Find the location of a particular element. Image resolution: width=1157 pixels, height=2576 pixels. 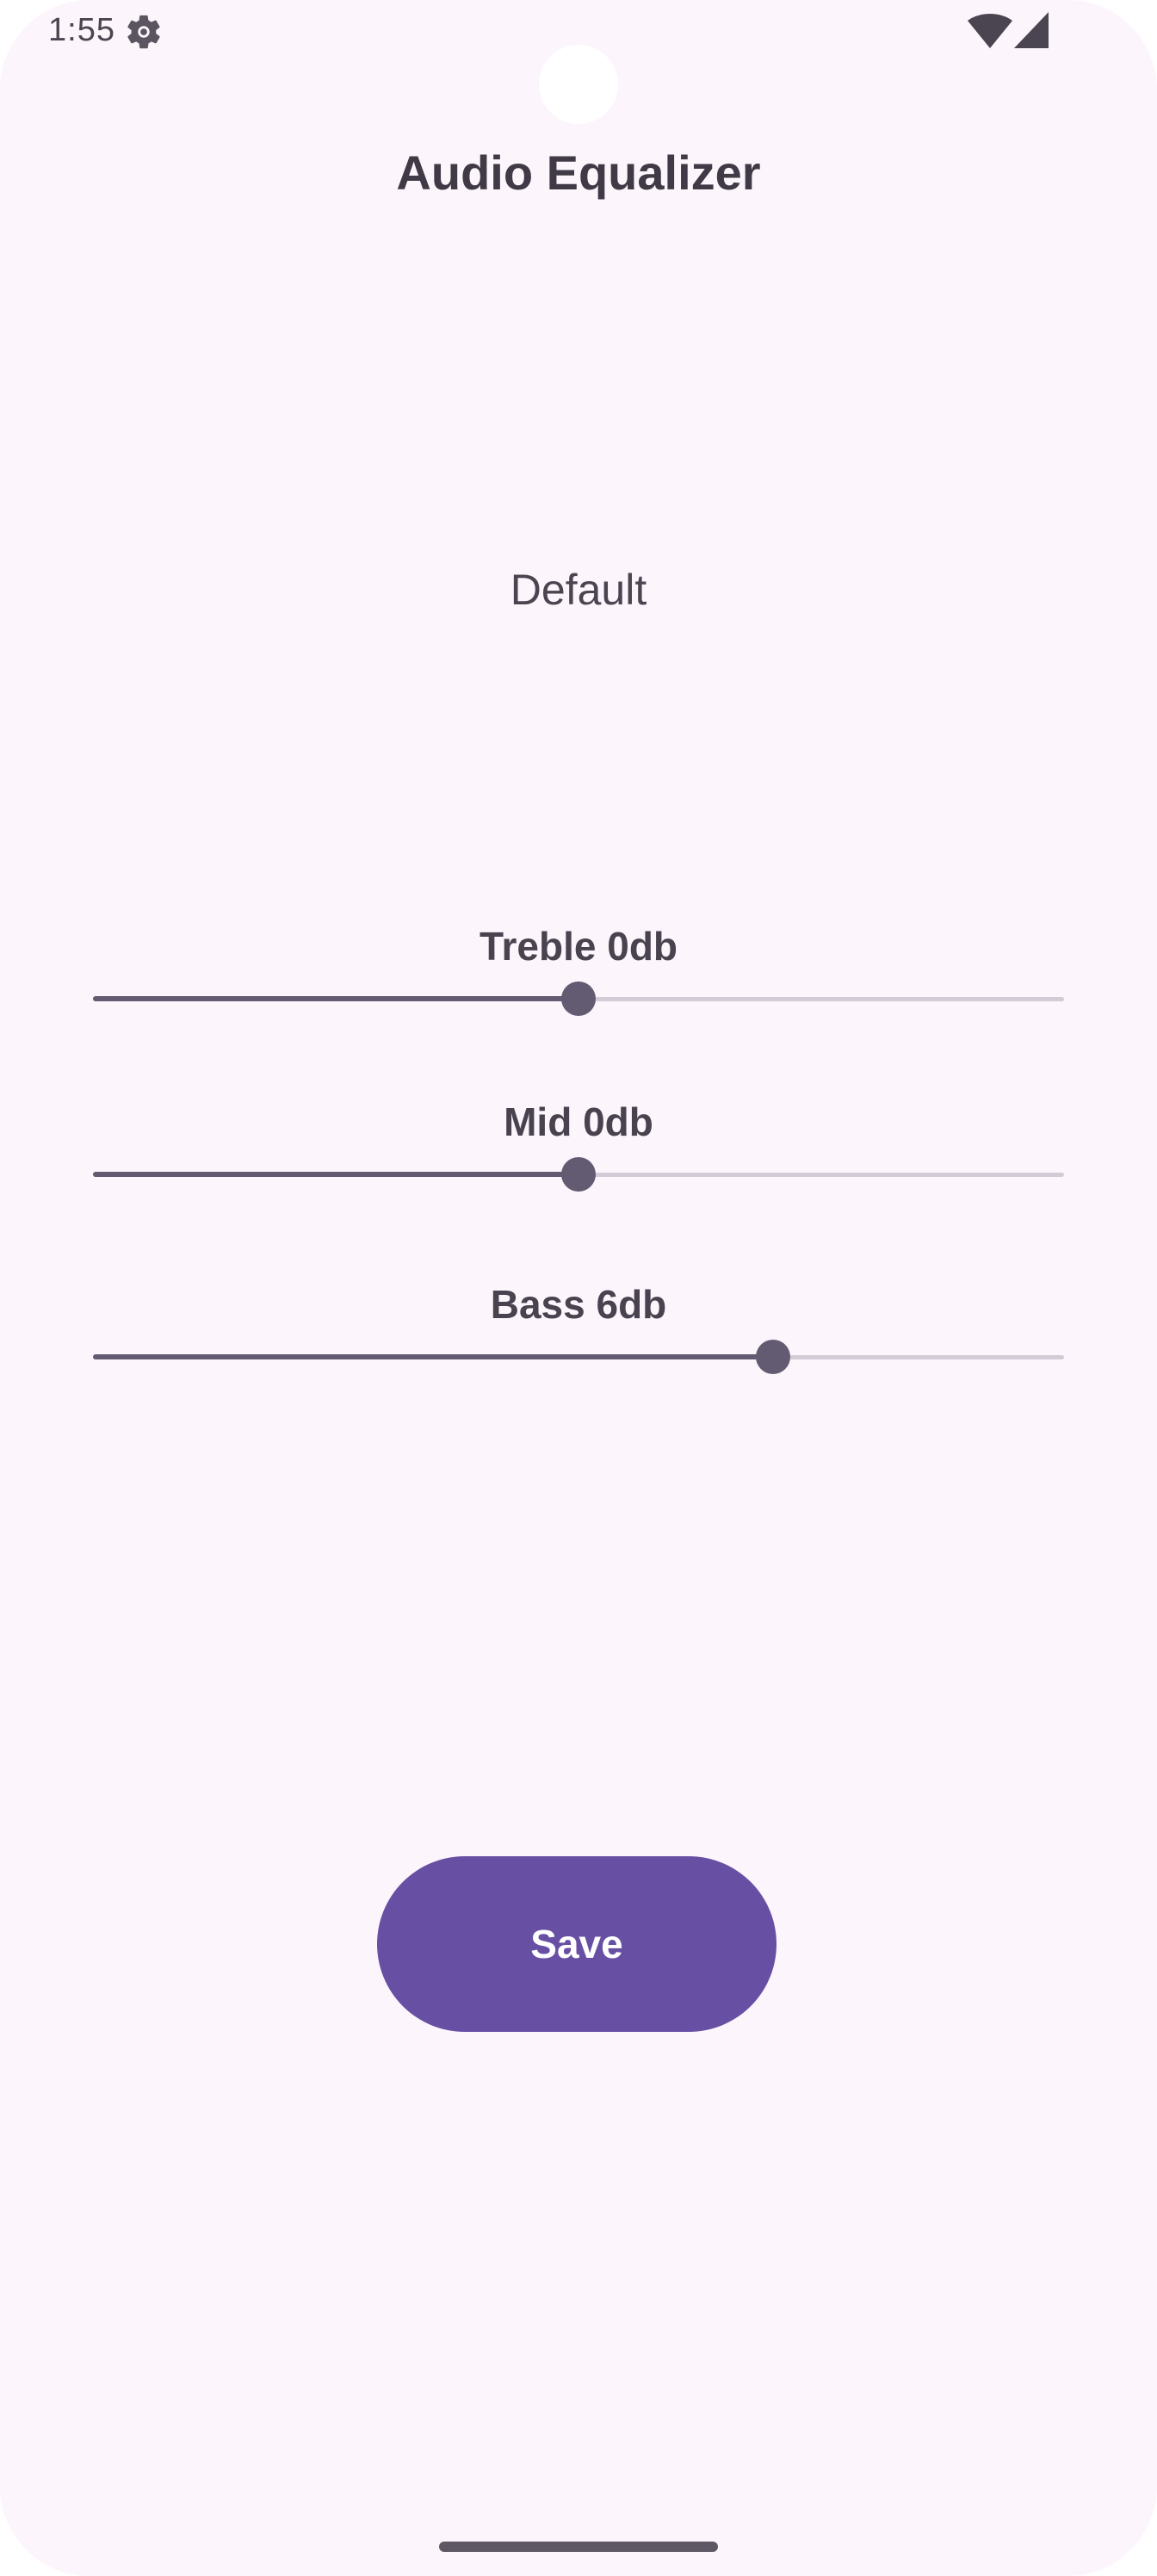

camera-cutout is located at coordinates (579, 84).